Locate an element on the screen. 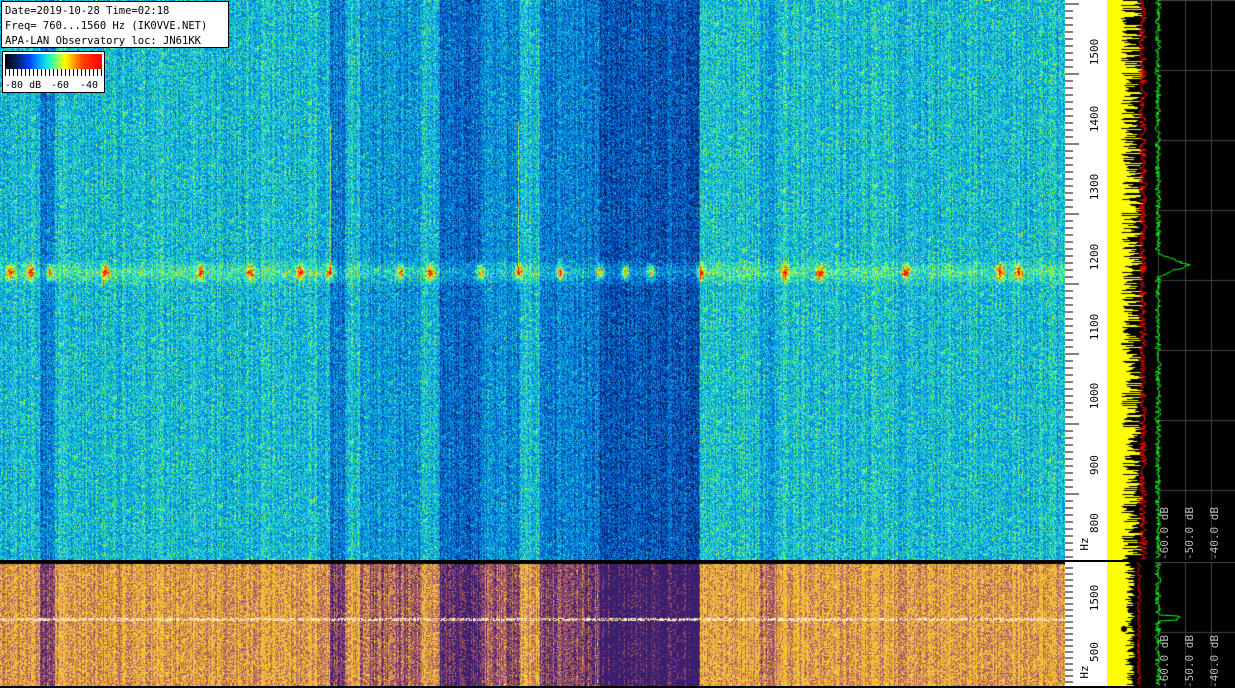  axis-label-1100: 1100 is located at coordinates (1094, 327).